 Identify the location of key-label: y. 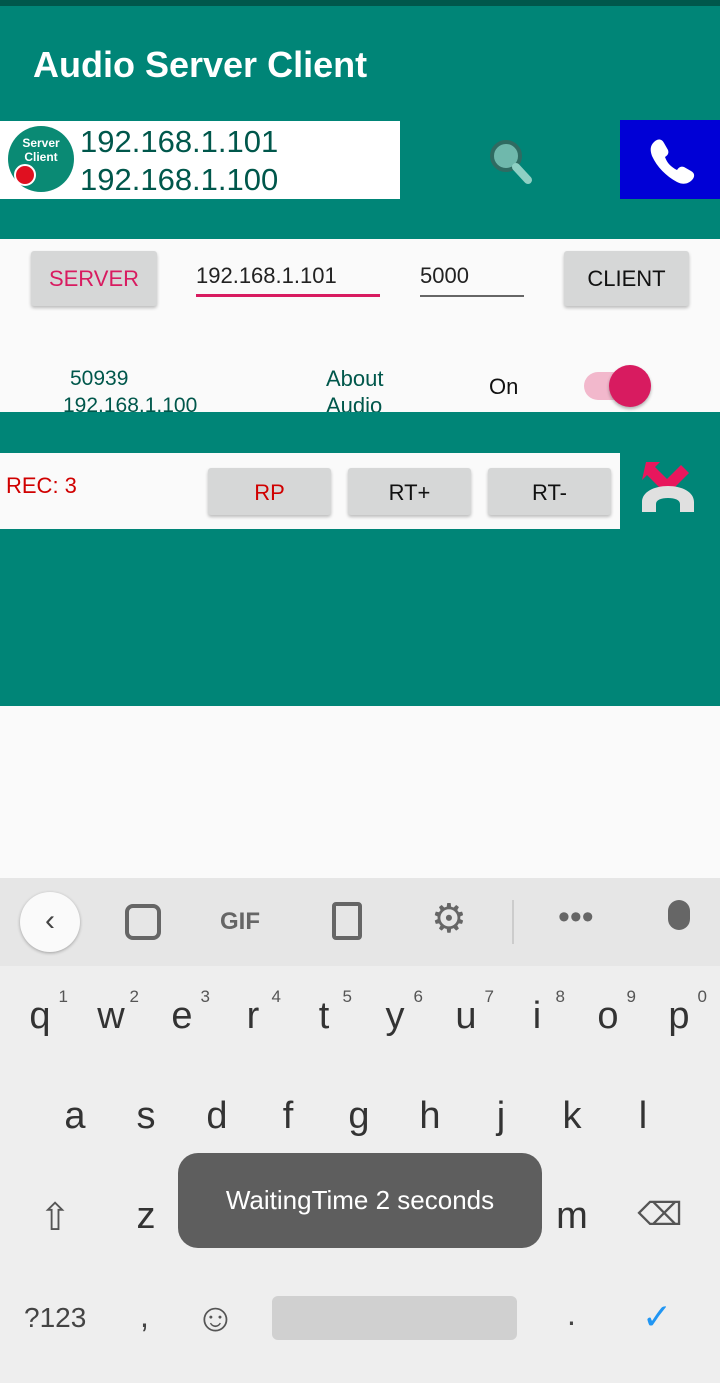
(395, 1016).